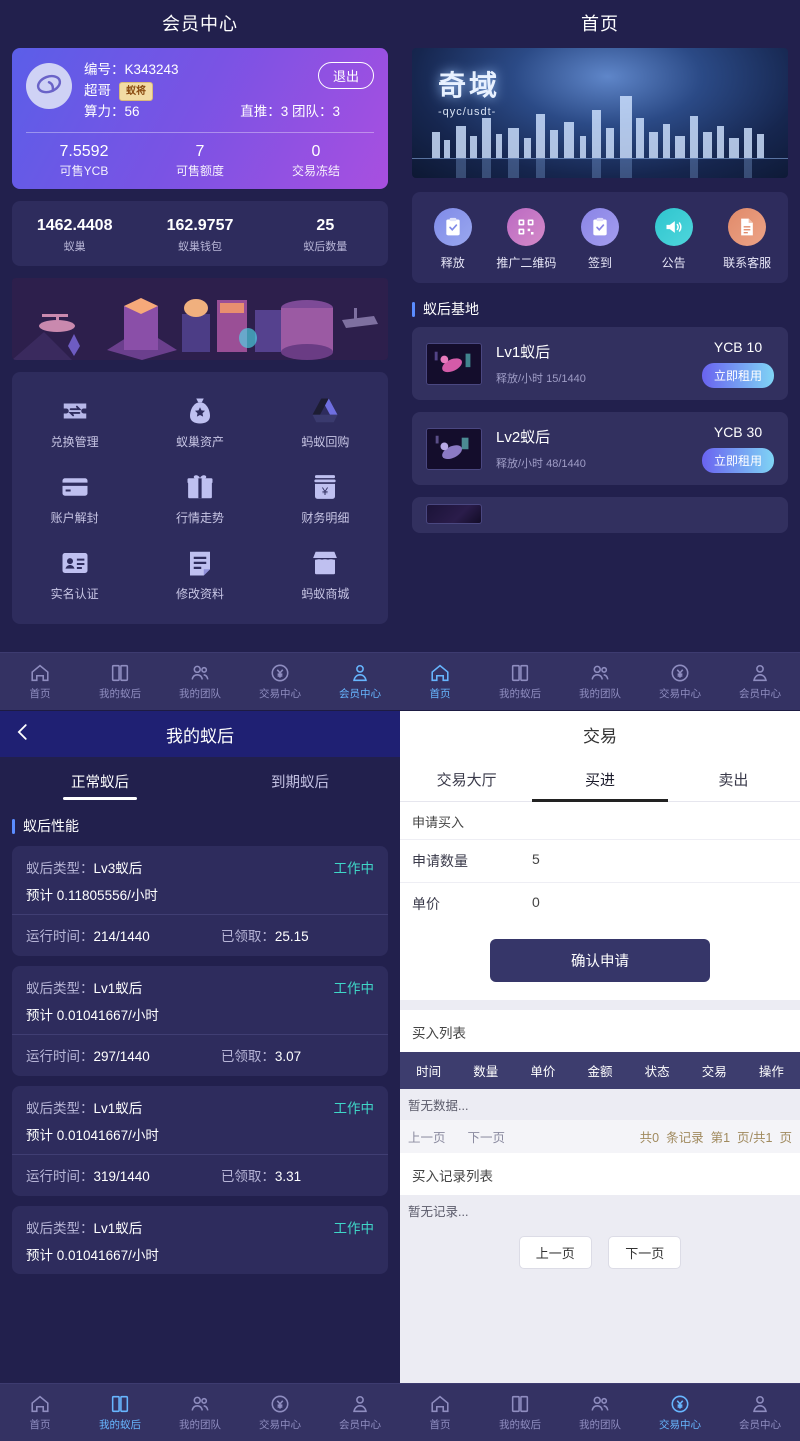 The height and width of the screenshot is (1441, 800). I want to click on avatar, so click(49, 86).